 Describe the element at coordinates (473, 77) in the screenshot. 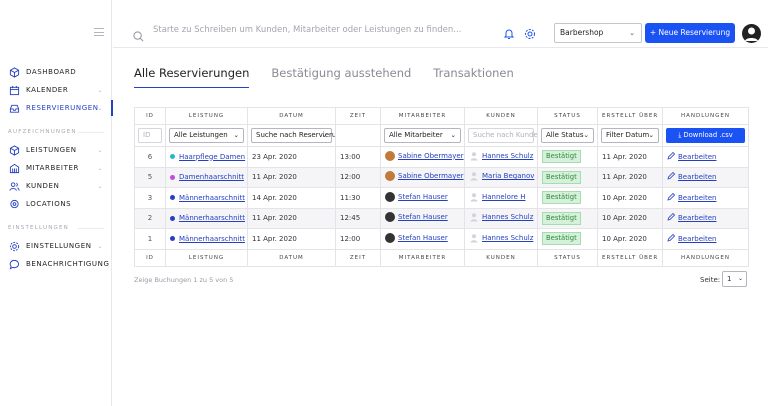

I see `tab-2: Transaktionen` at that location.